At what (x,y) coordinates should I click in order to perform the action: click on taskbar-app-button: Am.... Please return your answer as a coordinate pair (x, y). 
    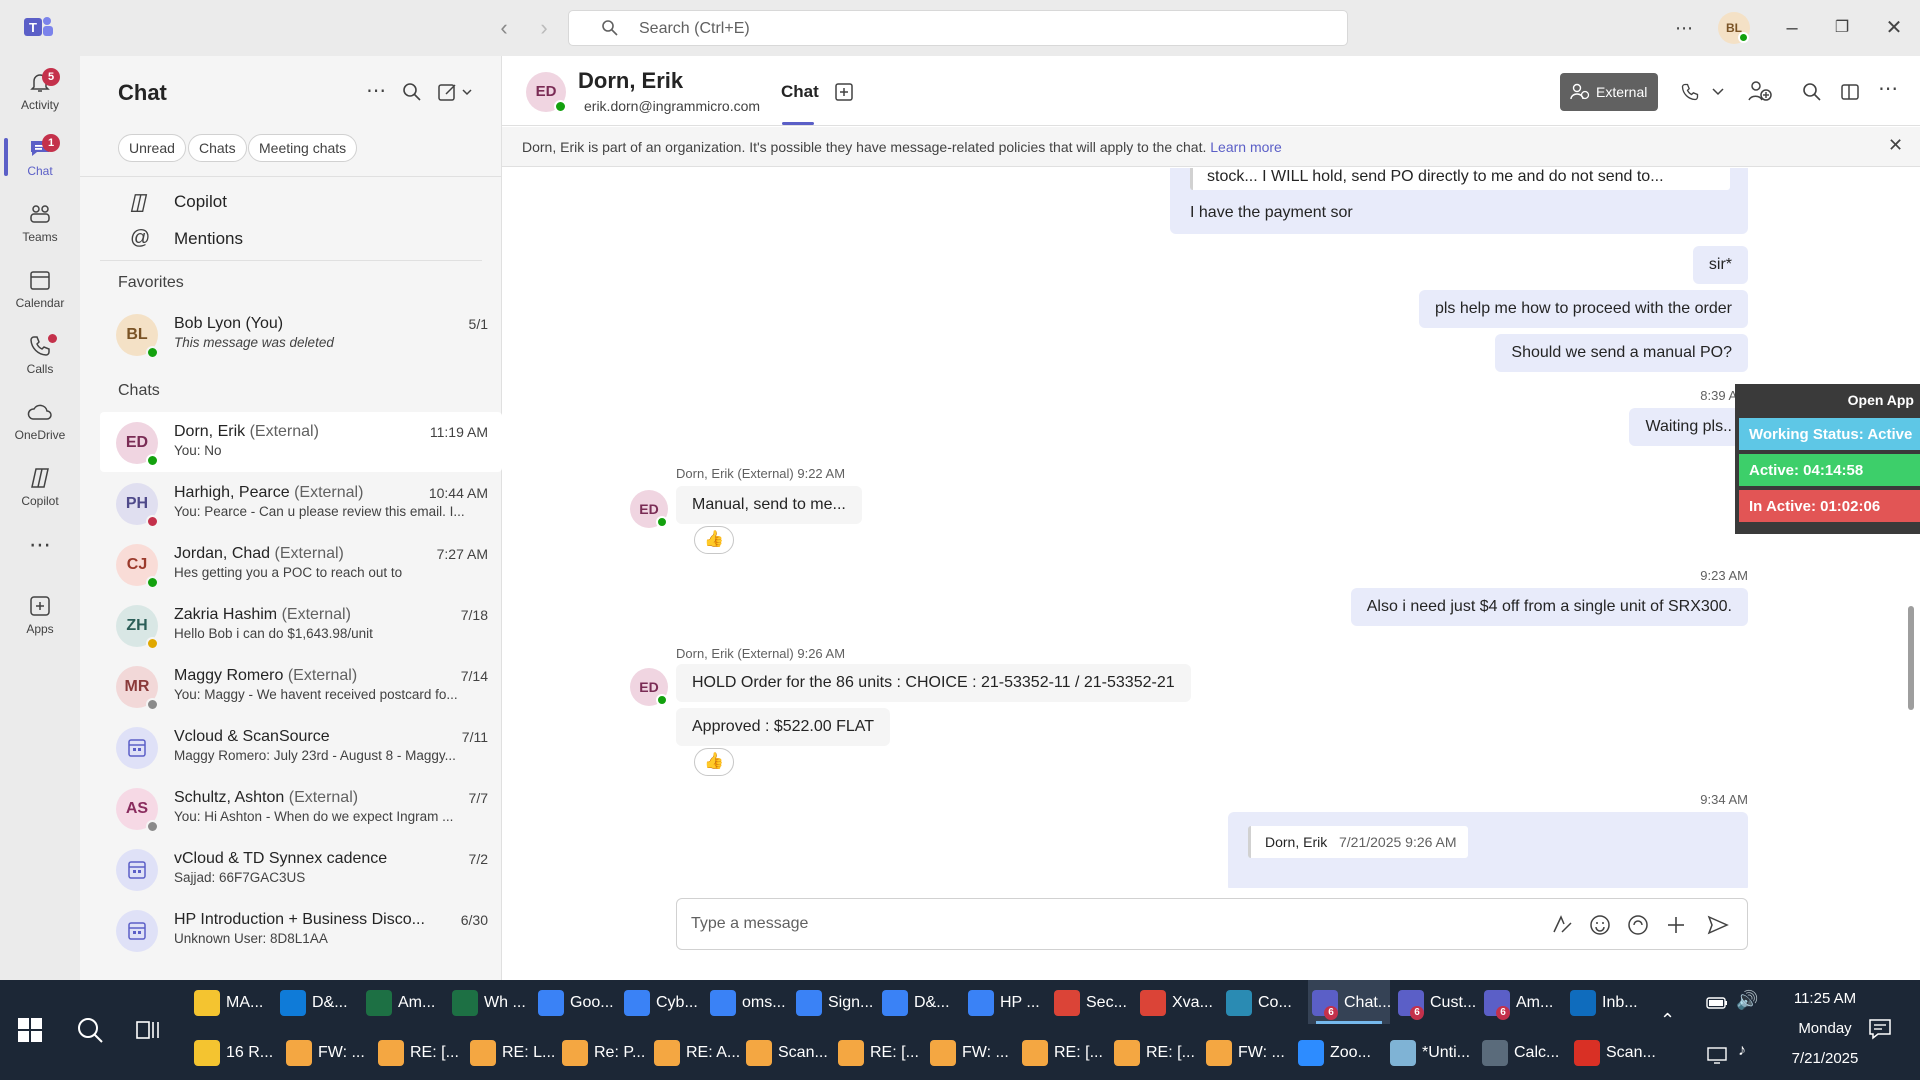
    Looking at the image, I should click on (403, 1002).